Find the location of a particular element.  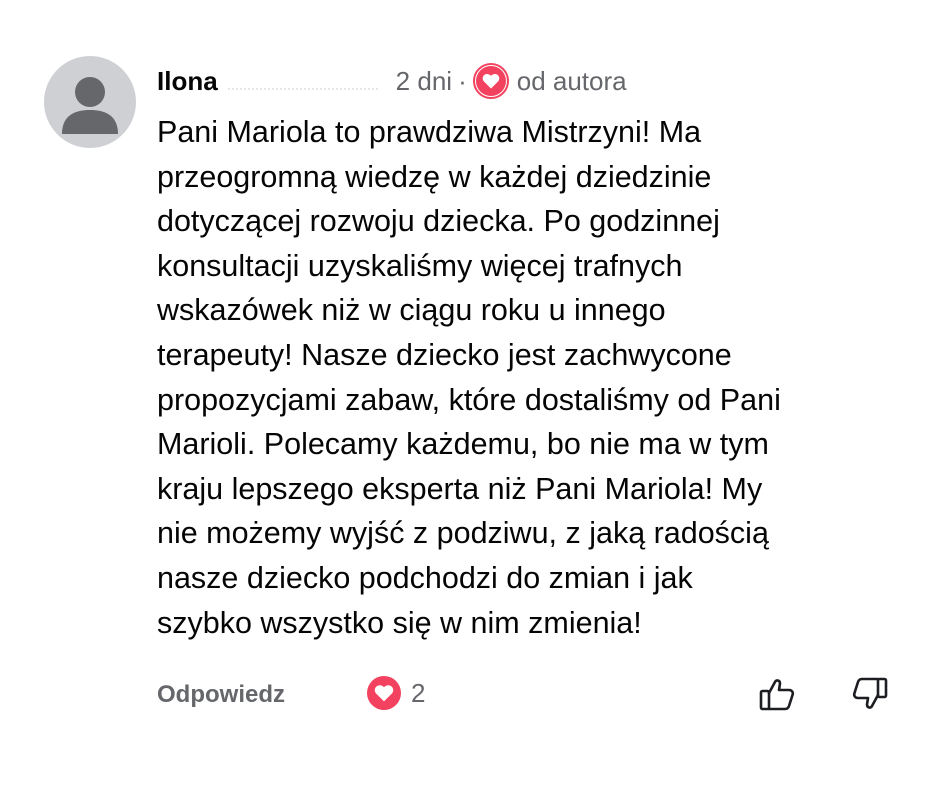

default-profile-icon is located at coordinates (90, 105).